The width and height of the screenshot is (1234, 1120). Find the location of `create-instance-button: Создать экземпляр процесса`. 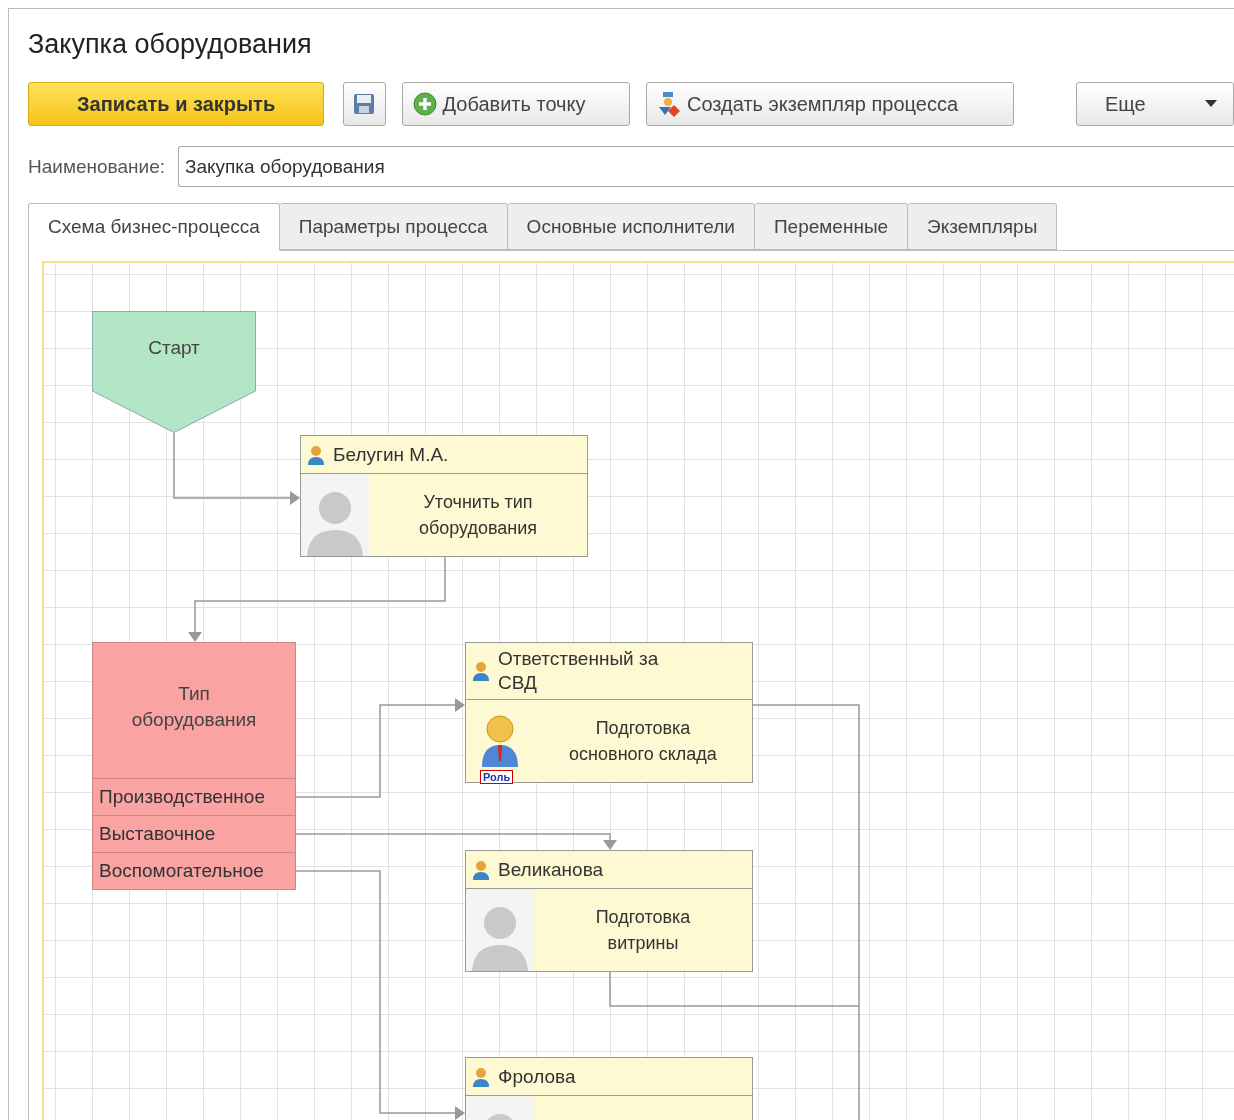

create-instance-button: Создать экземпляр процесса is located at coordinates (829, 104).